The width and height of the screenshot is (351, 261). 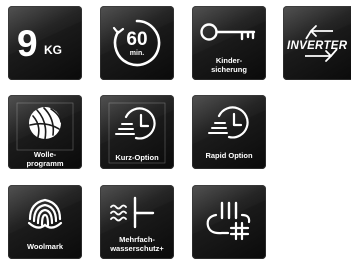 What do you see at coordinates (45, 222) in the screenshot?
I see `woolmark-tile: Woolmark` at bounding box center [45, 222].